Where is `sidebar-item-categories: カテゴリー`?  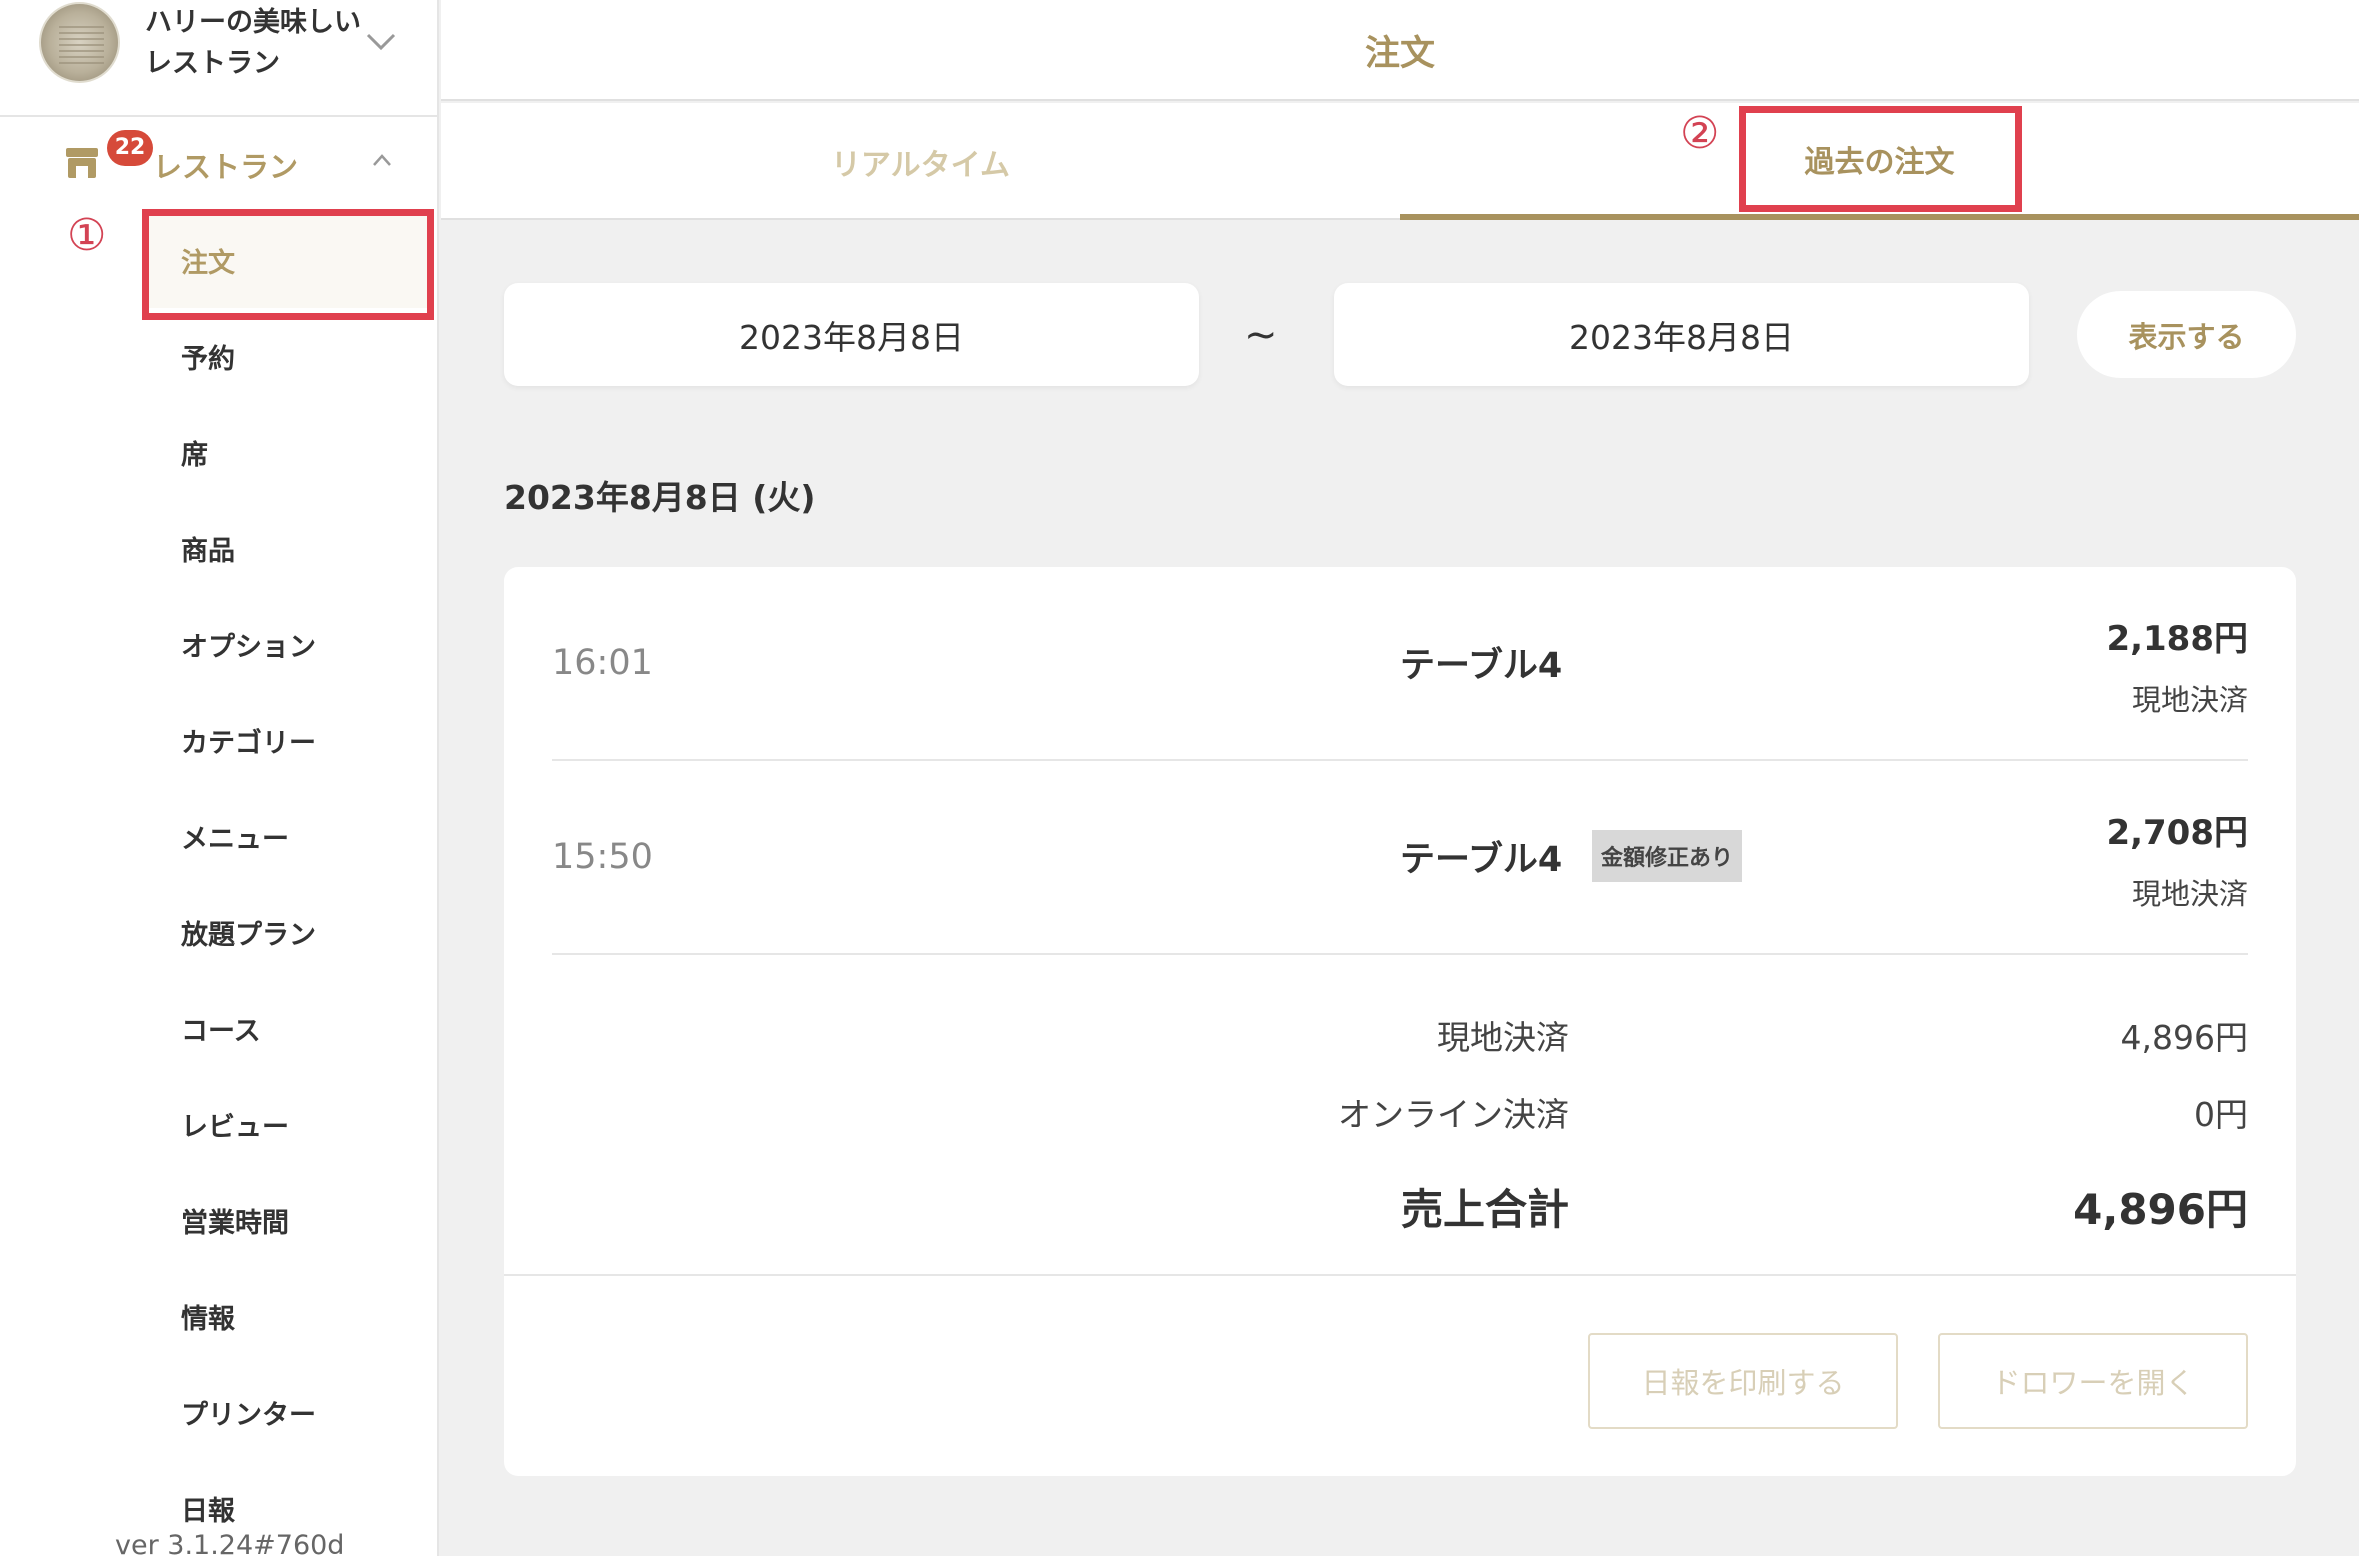
sidebar-item-categories: カテゴリー is located at coordinates (218, 740).